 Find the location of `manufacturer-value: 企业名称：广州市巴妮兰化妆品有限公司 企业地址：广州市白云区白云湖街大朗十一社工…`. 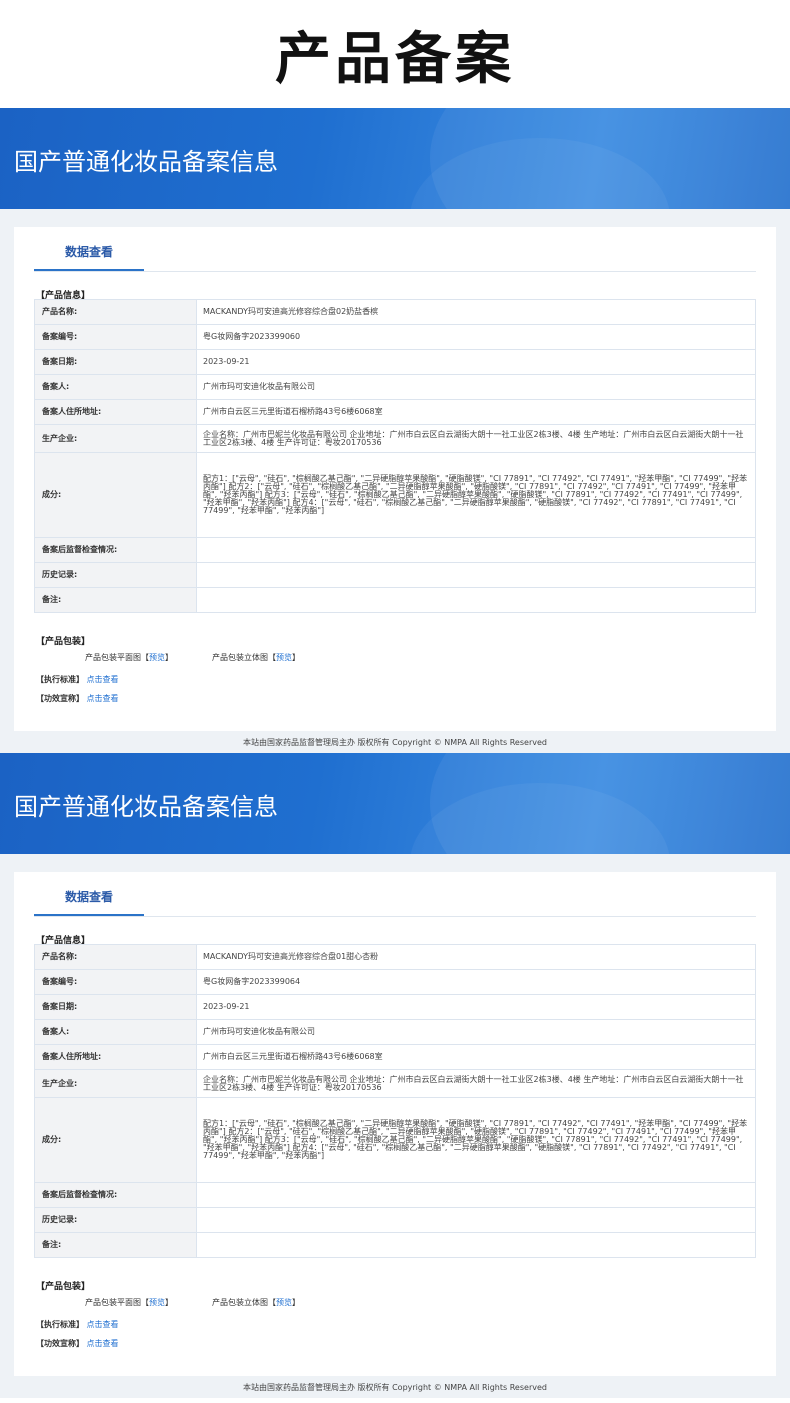

manufacturer-value: 企业名称：广州市巴妮兰化妆品有限公司 企业地址：广州市白云区白云湖街大朗十一社工… is located at coordinates (476, 1083).